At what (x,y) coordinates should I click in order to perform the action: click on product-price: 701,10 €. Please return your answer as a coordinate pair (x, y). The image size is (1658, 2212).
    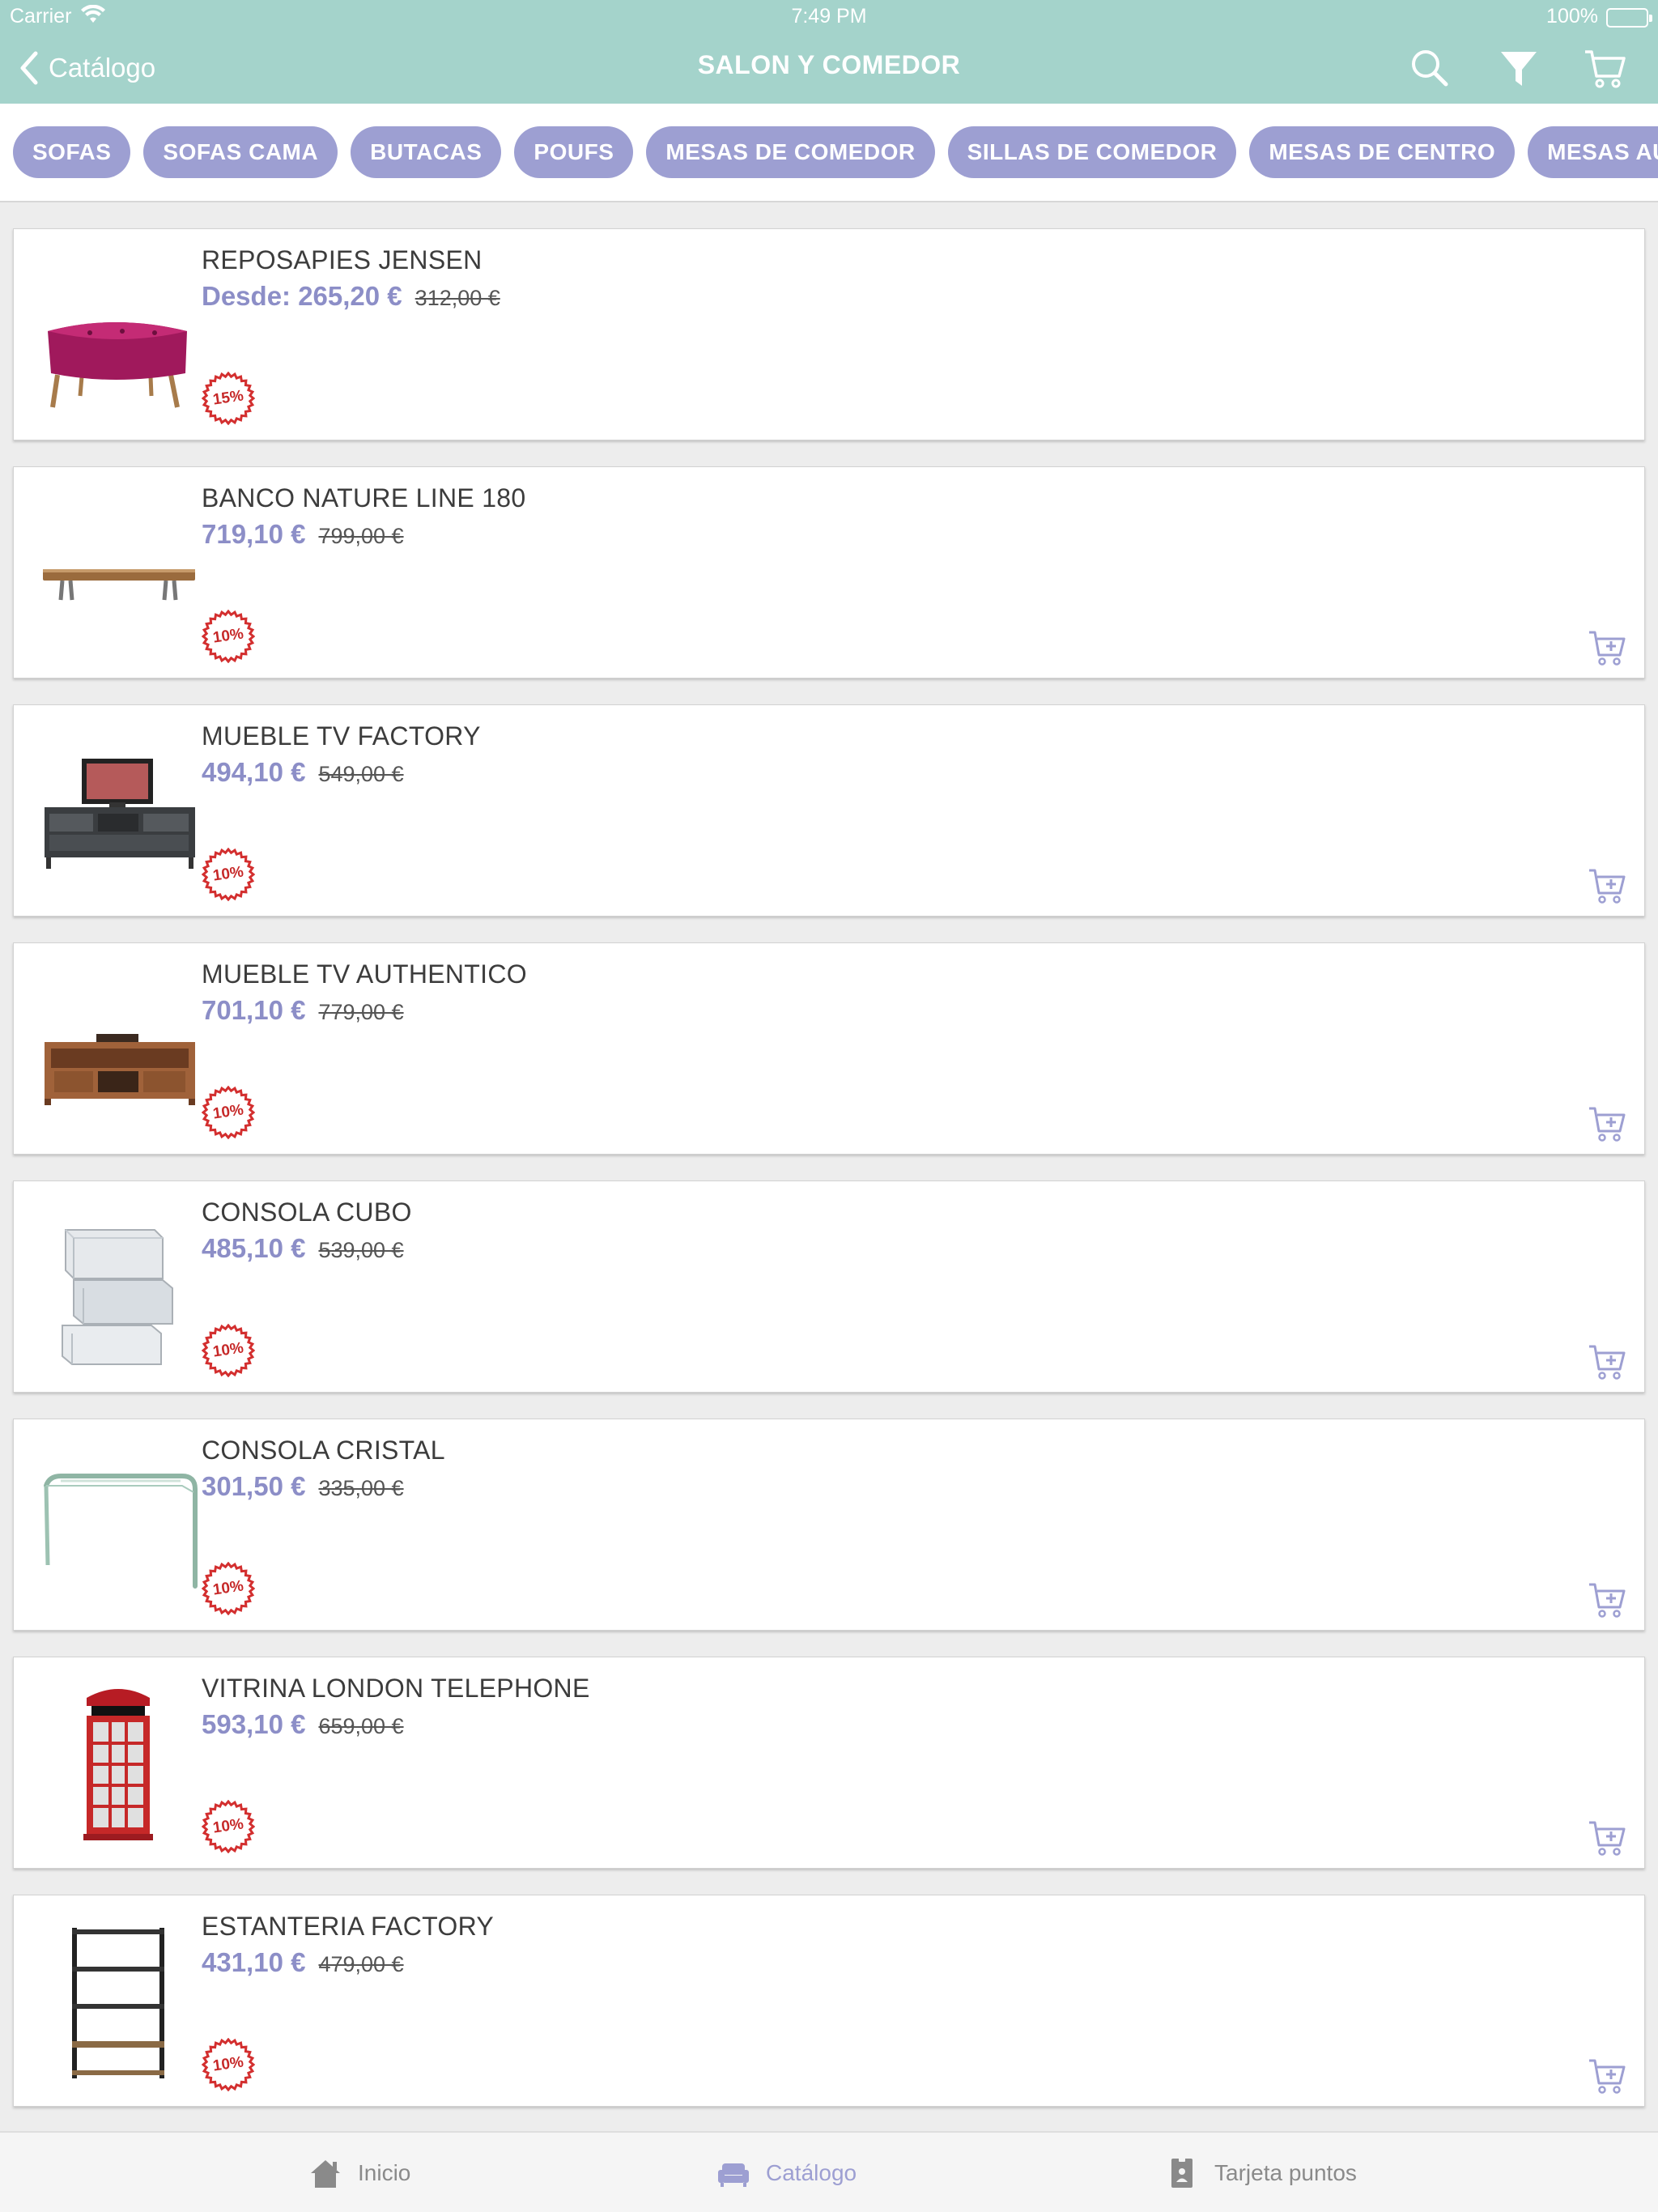
    Looking at the image, I should click on (254, 1010).